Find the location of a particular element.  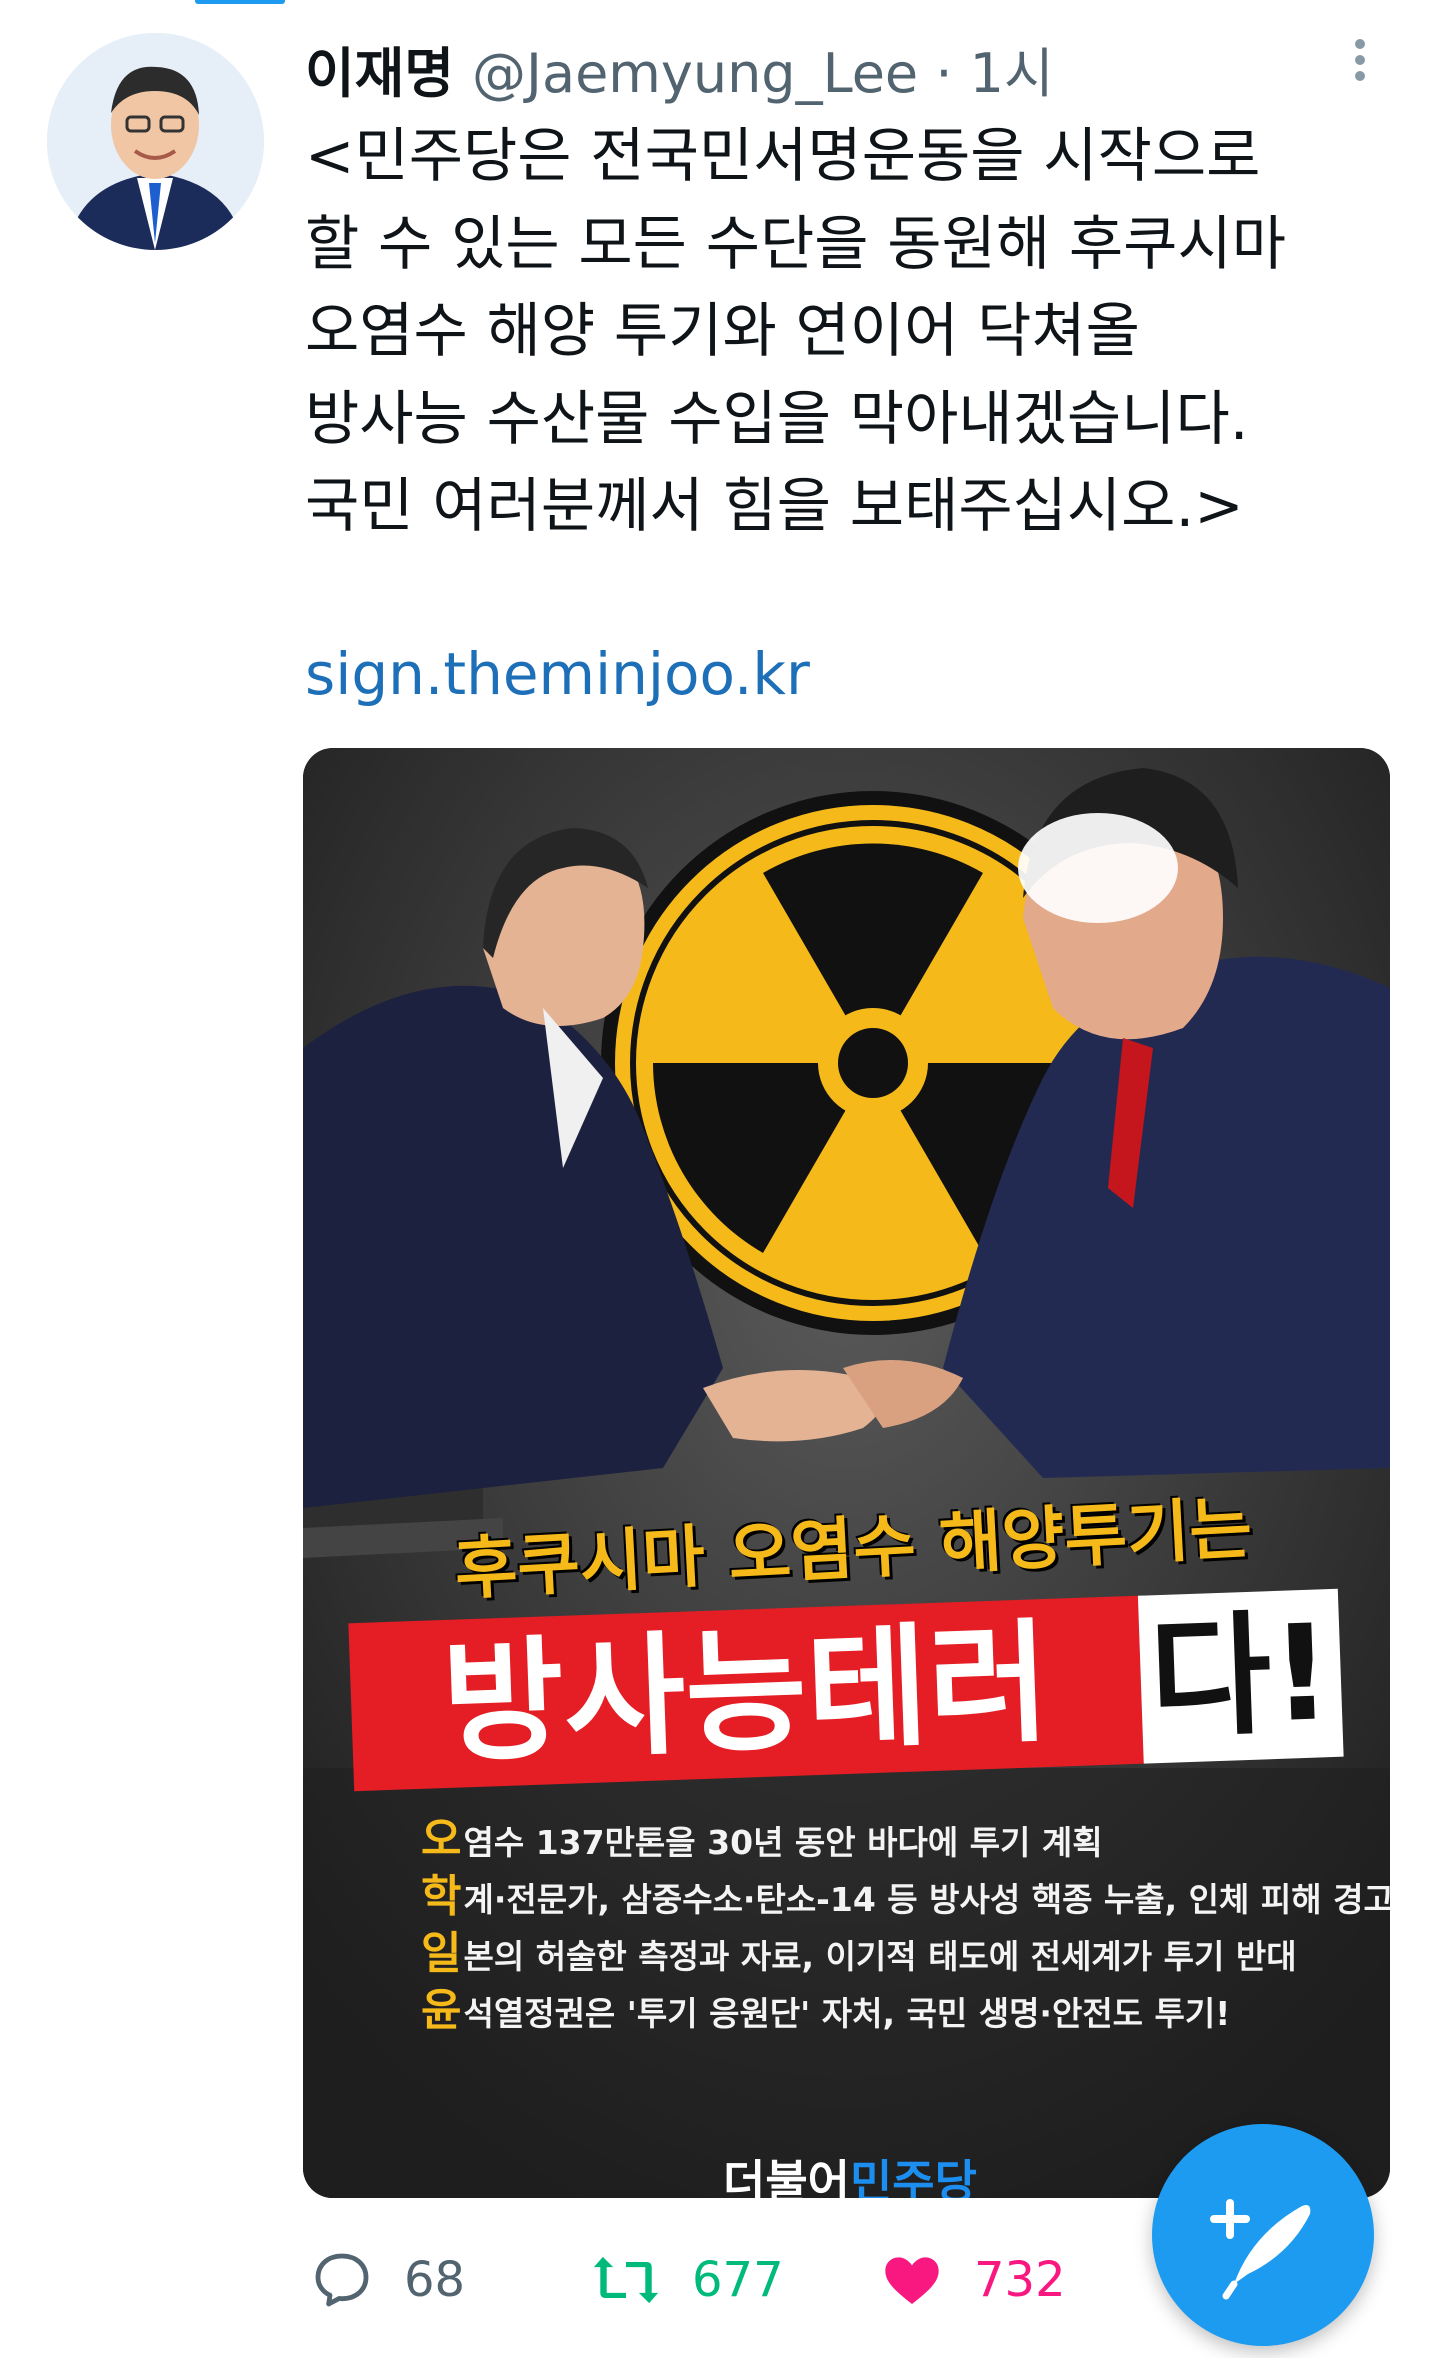

poster-point-text: 석열정권은 '투기 응원단' 자처, 국민 생명·안전도 투기! is located at coordinates (847, 2013).